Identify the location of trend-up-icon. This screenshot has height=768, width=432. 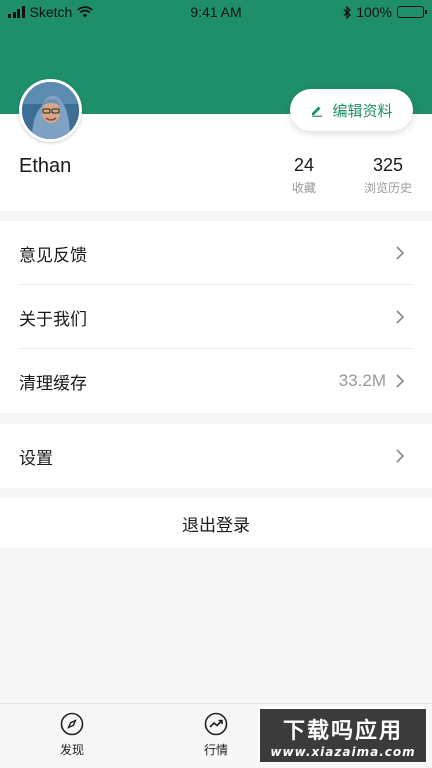
(216, 724).